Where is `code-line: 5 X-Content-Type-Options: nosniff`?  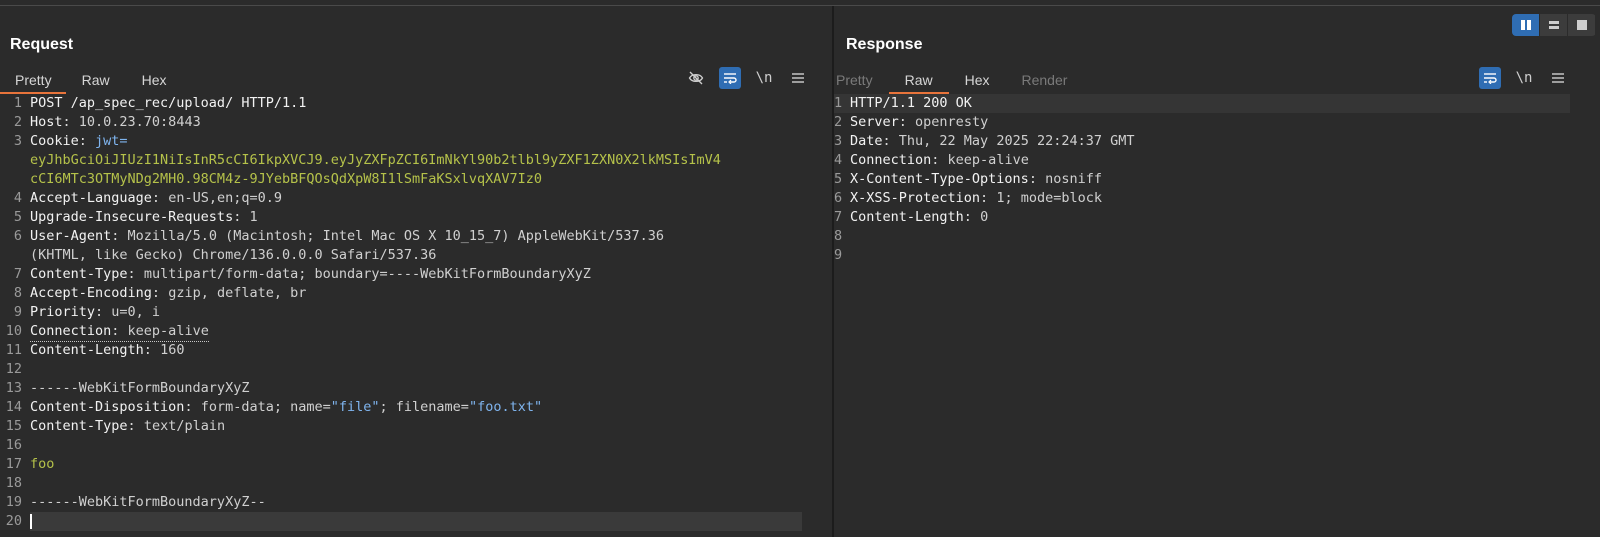
code-line: 5 X-Content-Type-Options: nosniff is located at coordinates (1217, 179).